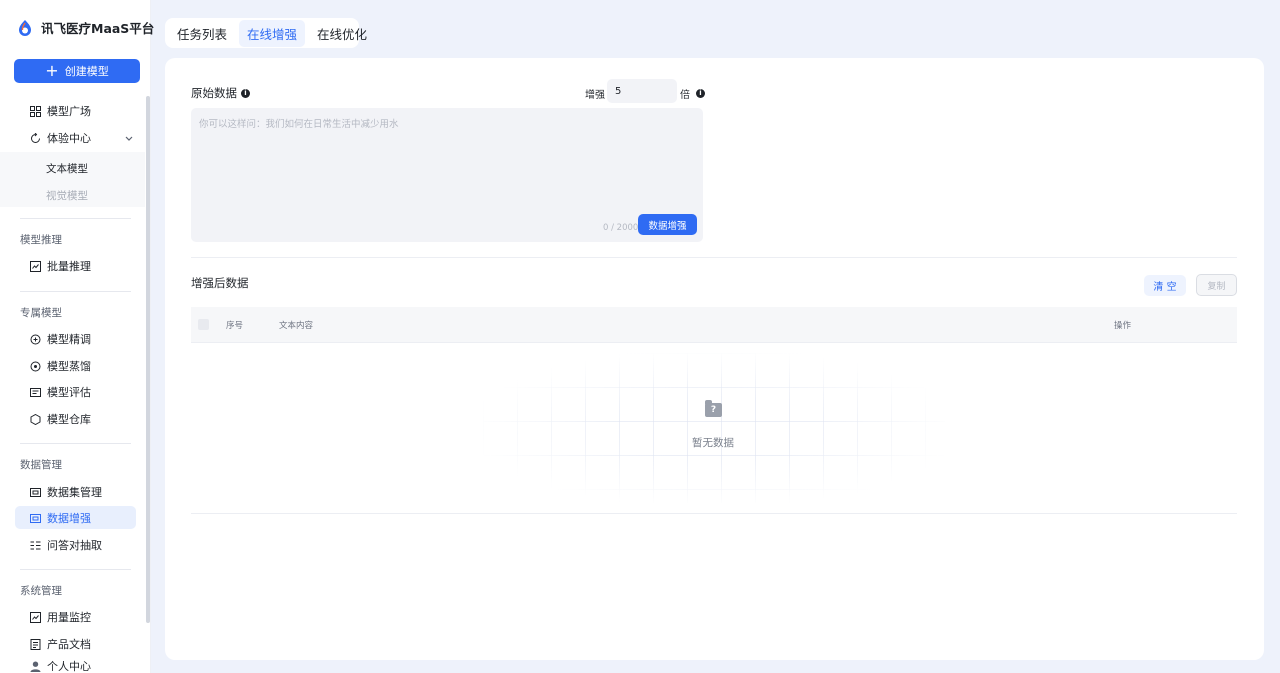 This screenshot has height=673, width=1280. Describe the element at coordinates (41, 465) in the screenshot. I see `section-title-data-mgmt: 数据管理` at that location.